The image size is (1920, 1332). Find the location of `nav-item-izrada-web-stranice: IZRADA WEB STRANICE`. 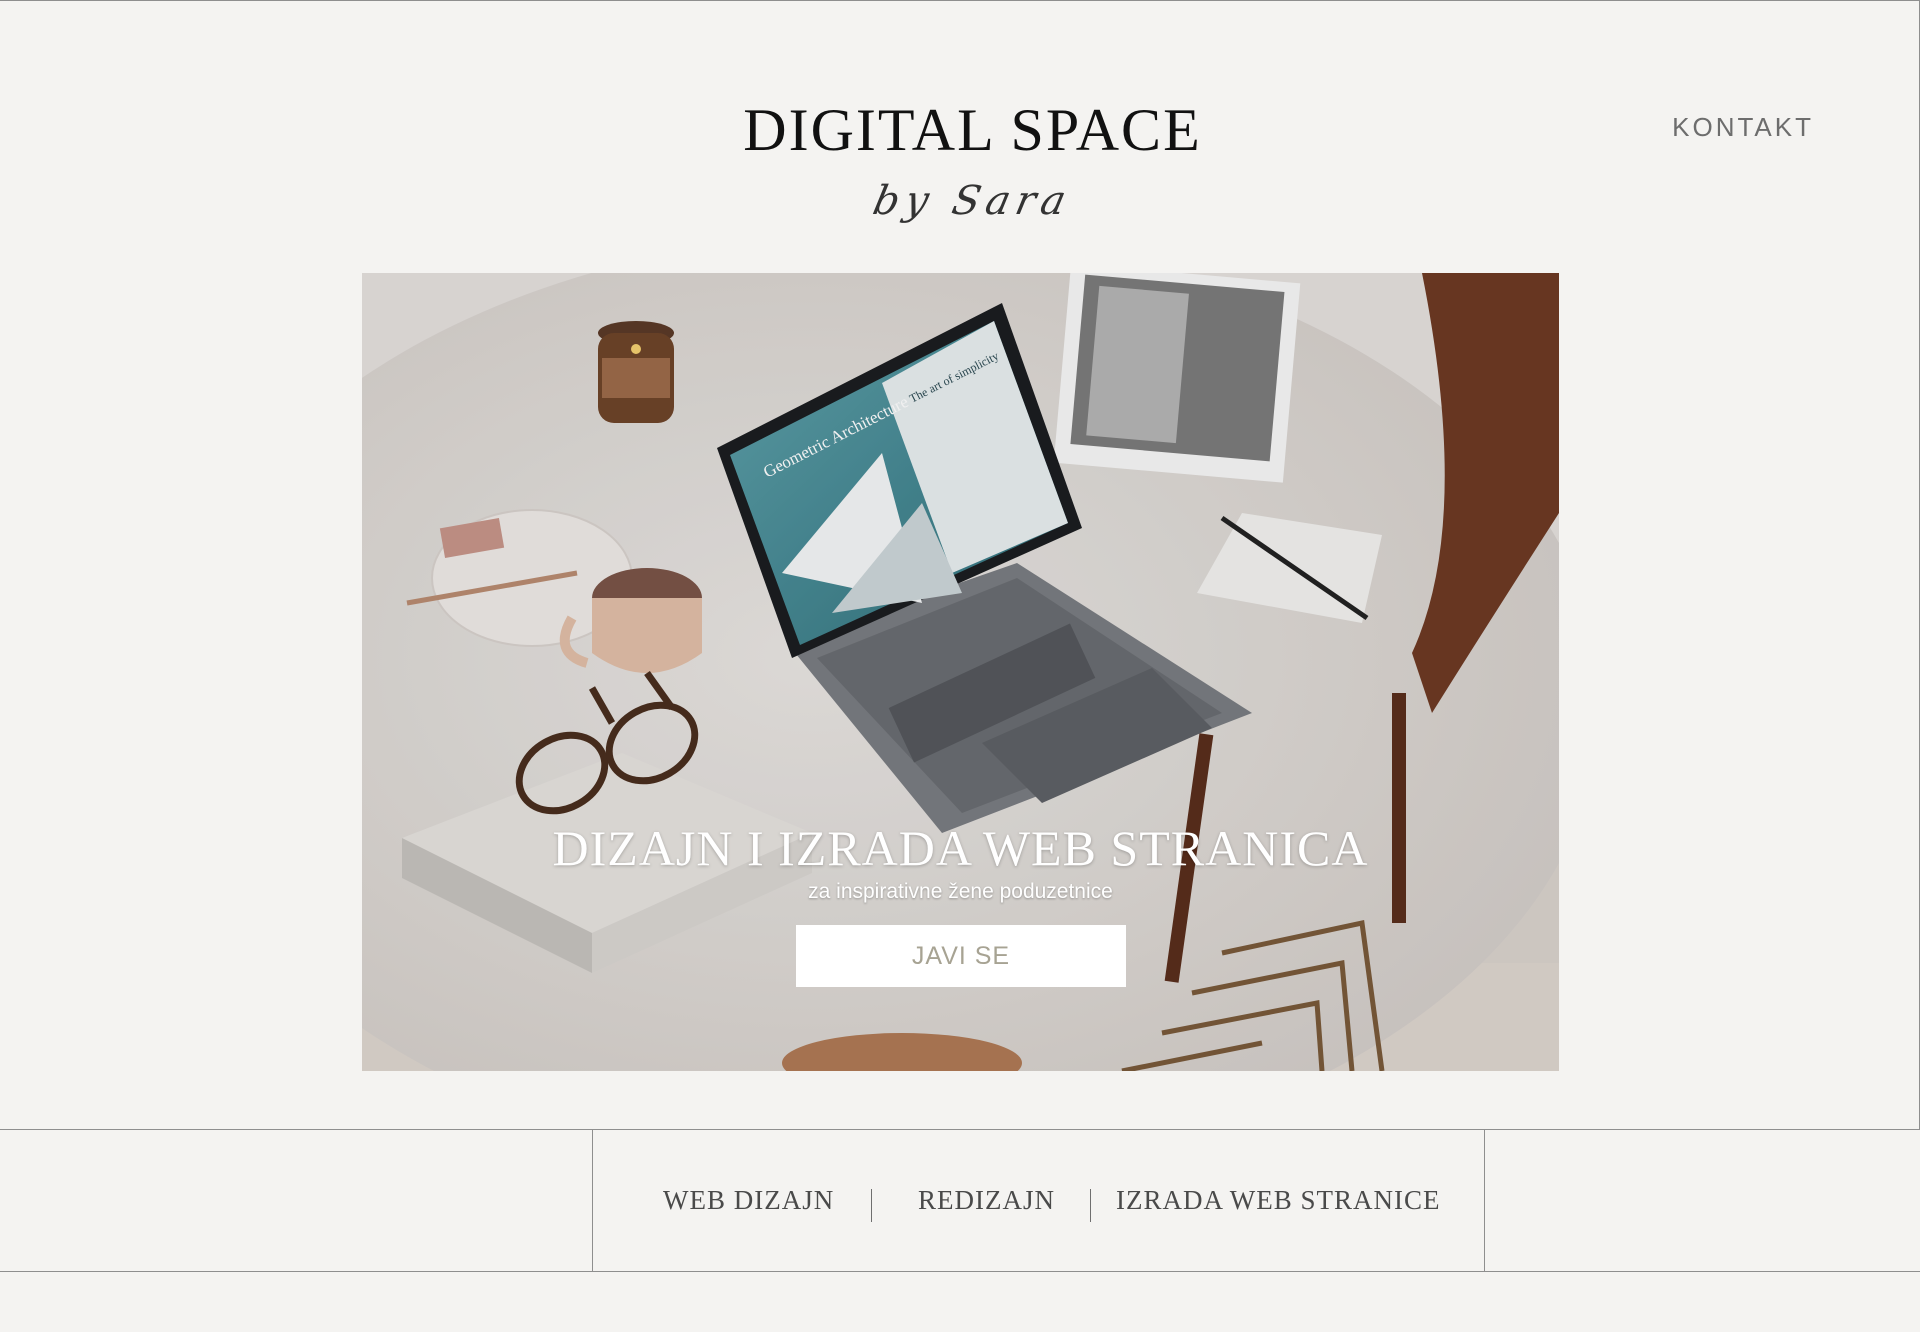

nav-item-izrada-web-stranice: IZRADA WEB STRANICE is located at coordinates (1278, 1200).